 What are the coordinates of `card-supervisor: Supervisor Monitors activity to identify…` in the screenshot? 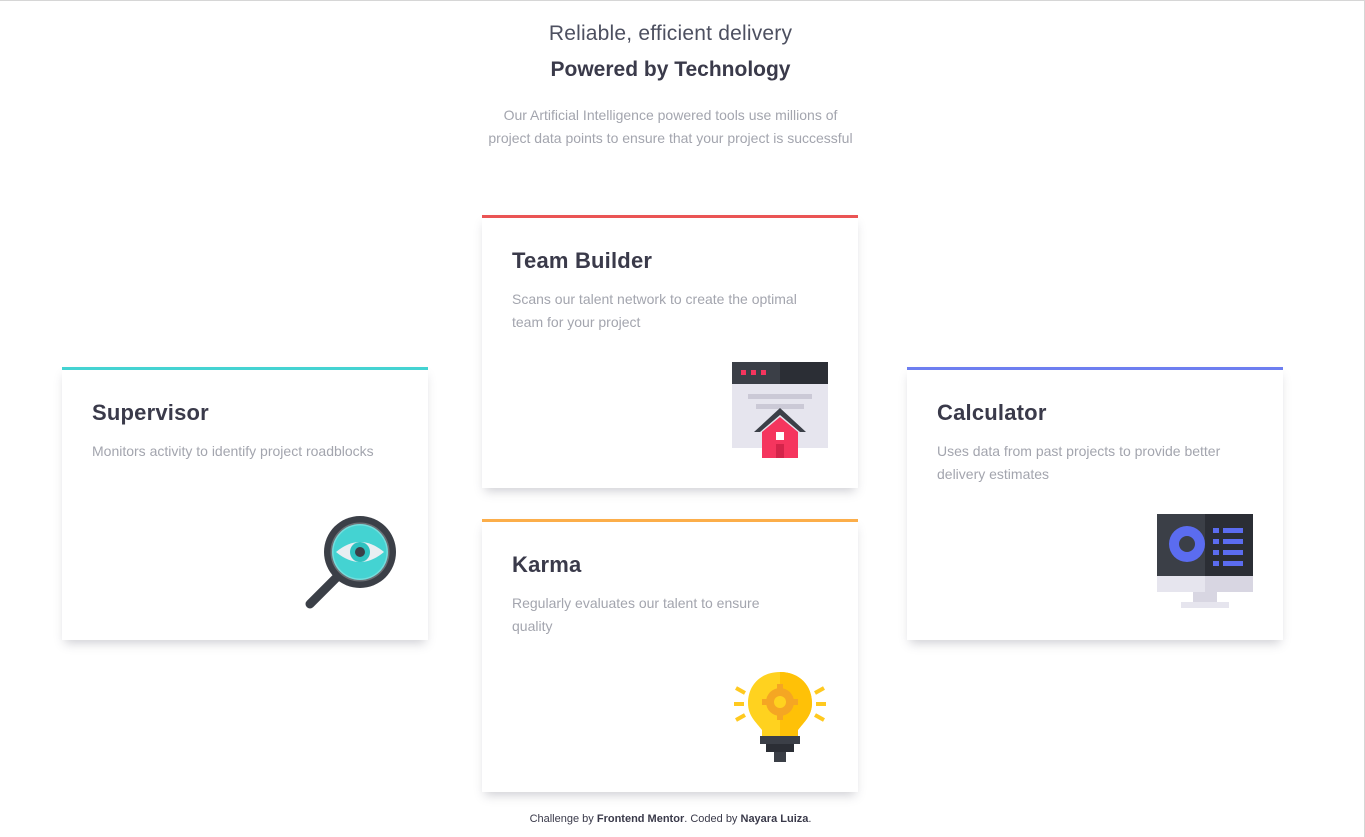 It's located at (245, 503).